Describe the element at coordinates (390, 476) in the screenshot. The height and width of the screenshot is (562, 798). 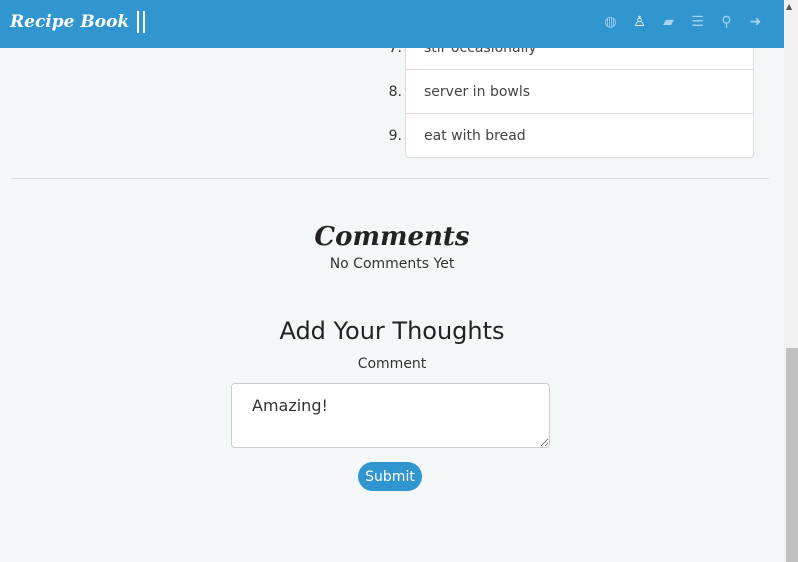
I see `submit-button: Submit` at that location.